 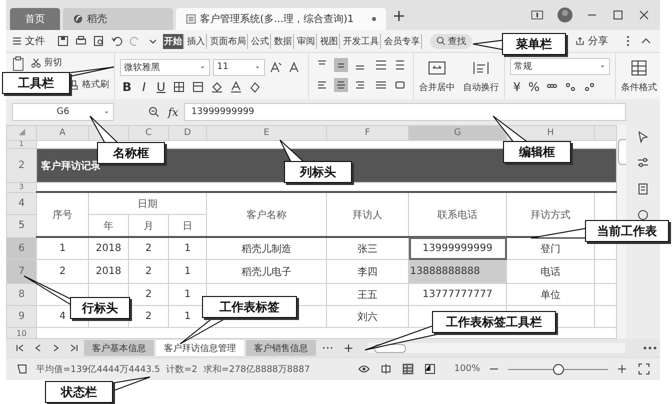 I want to click on number-format-dropdown: 常规, so click(x=560, y=66).